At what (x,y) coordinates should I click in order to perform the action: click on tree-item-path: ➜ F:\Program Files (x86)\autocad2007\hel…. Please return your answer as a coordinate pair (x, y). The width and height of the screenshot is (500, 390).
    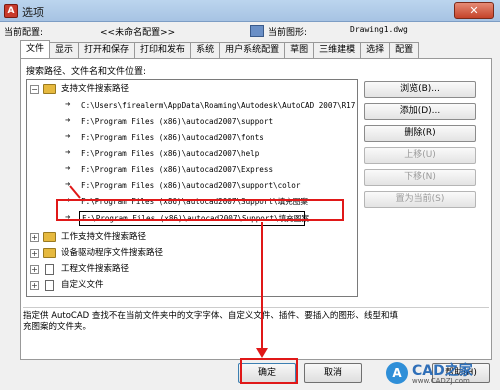
    Looking at the image, I should click on (192, 153).